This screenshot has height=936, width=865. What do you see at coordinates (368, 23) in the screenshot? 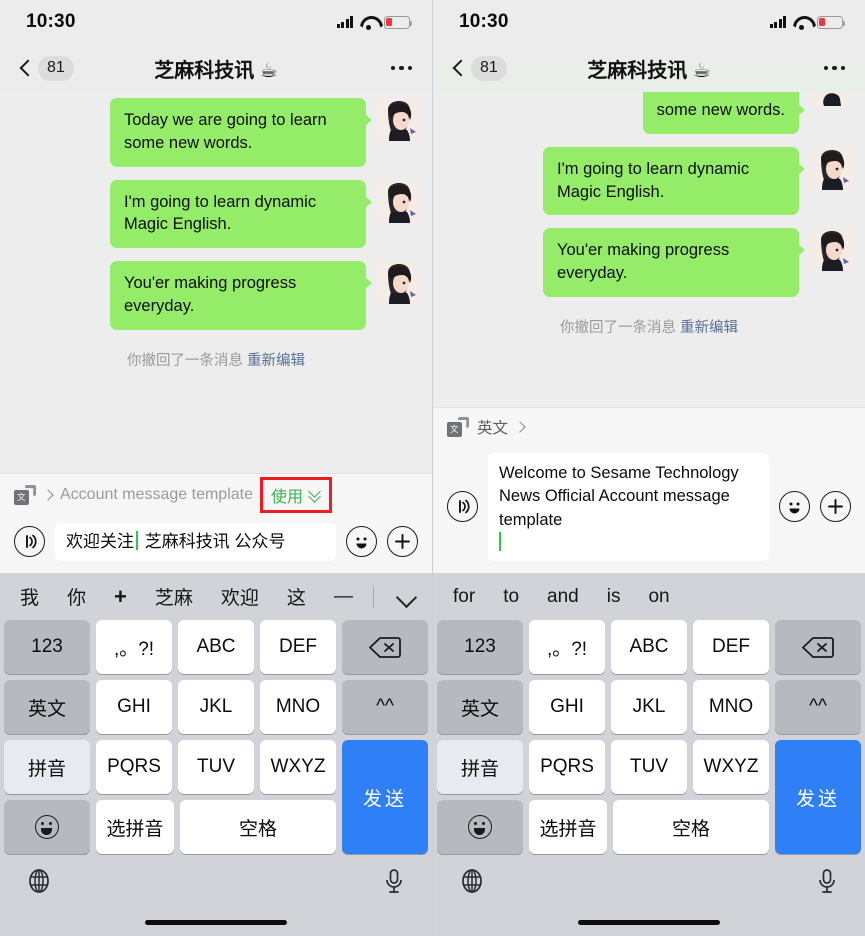
I see `wifi-icon` at bounding box center [368, 23].